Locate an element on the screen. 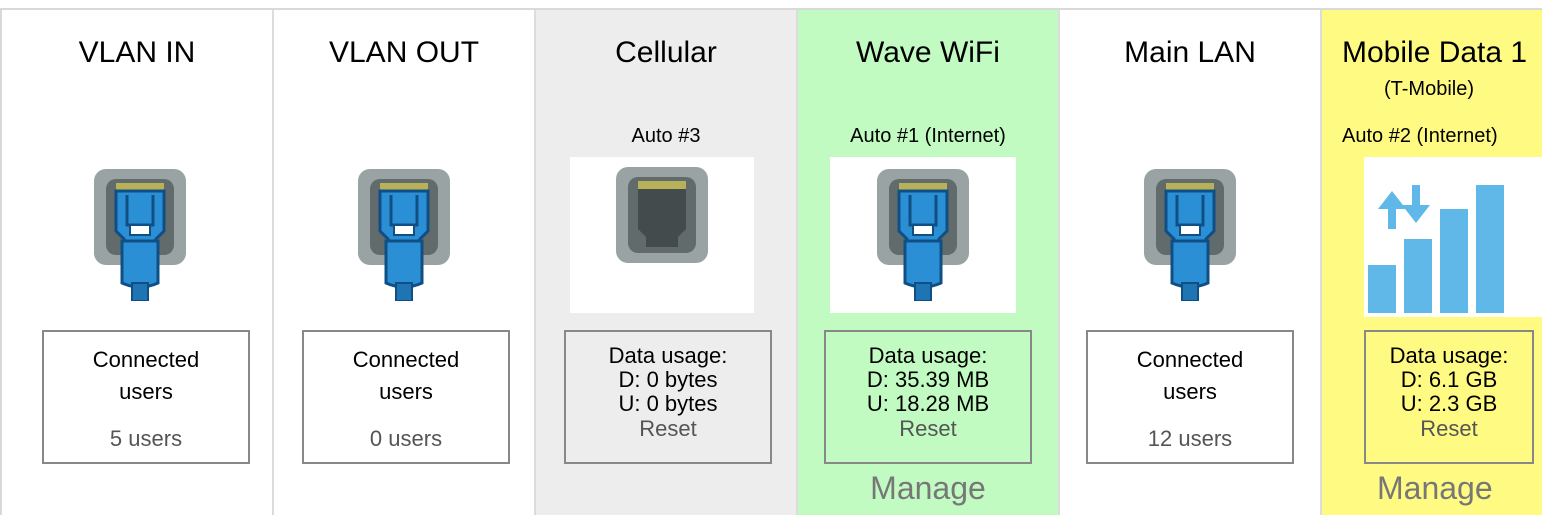  connected-users-box: Connected users 12 users is located at coordinates (1190, 397).